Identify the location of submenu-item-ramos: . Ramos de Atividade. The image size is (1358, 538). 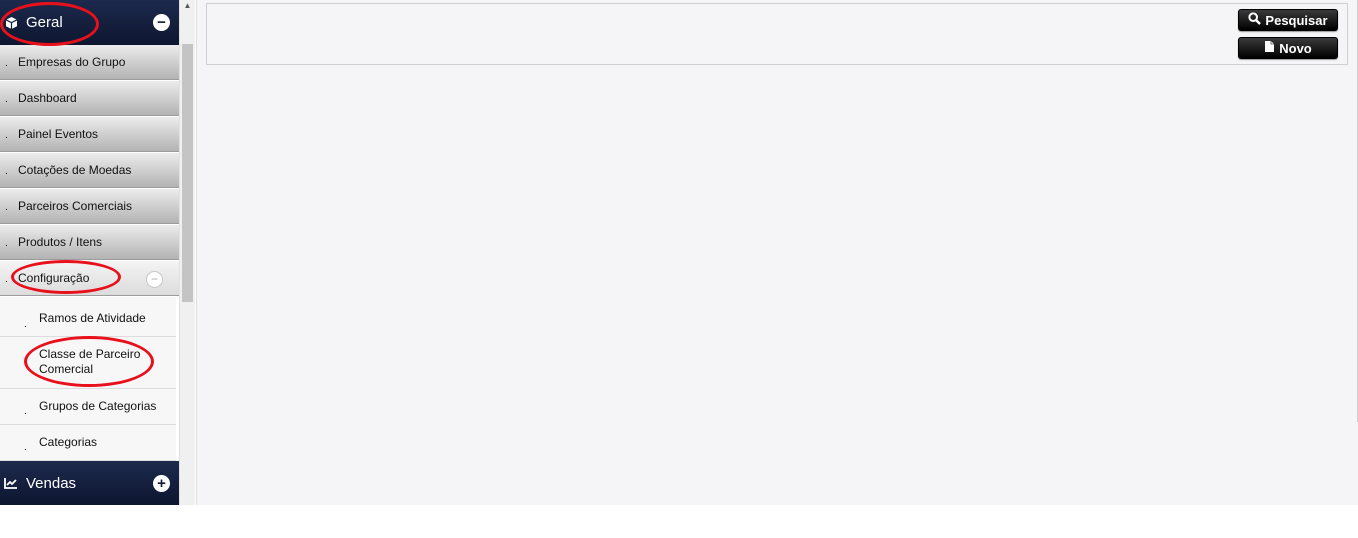
(88, 317).